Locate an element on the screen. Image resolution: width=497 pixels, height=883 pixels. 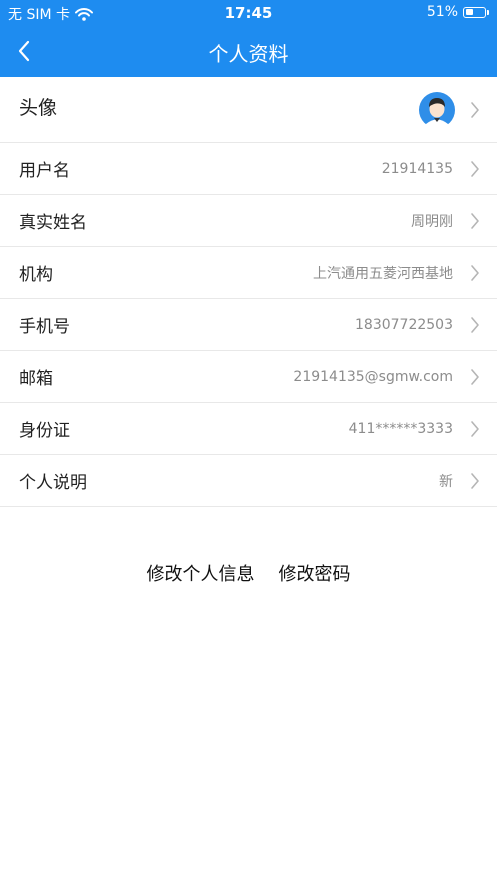
avatar-label: 头像 is located at coordinates (38, 108).